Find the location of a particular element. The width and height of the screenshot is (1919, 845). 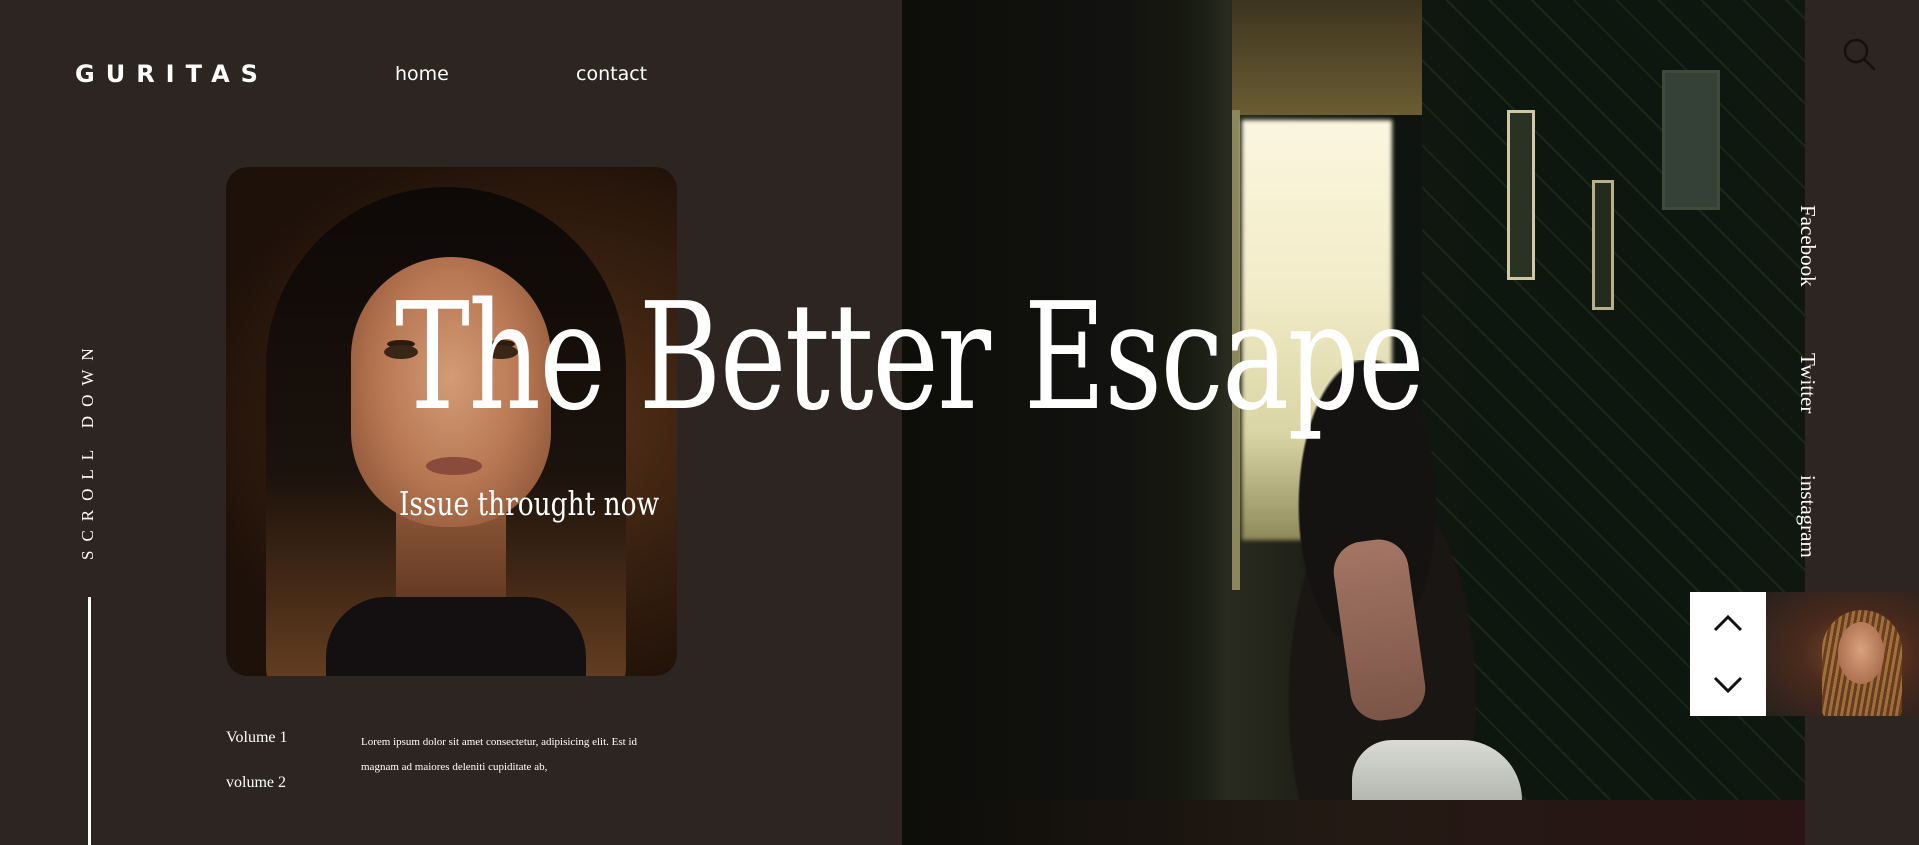

nav-contact-link: contact is located at coordinates (611, 74).